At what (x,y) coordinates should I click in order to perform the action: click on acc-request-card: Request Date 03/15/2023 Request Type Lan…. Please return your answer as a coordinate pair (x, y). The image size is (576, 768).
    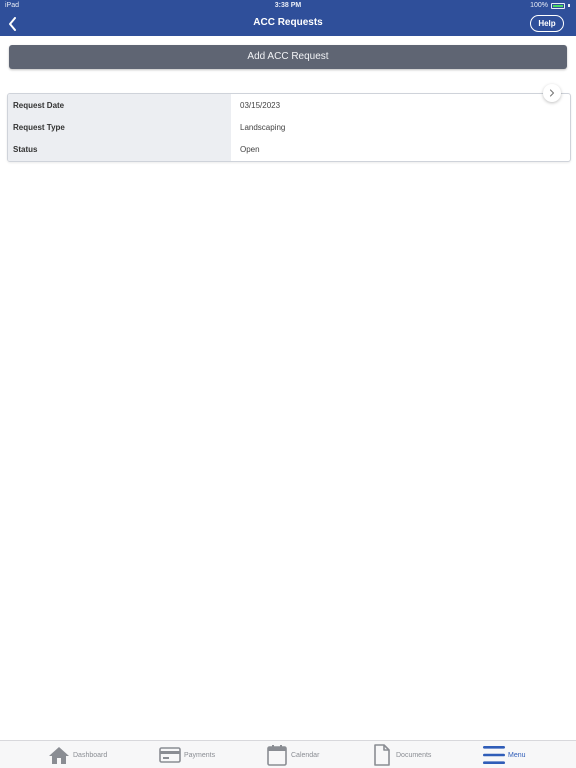
    Looking at the image, I should click on (289, 127).